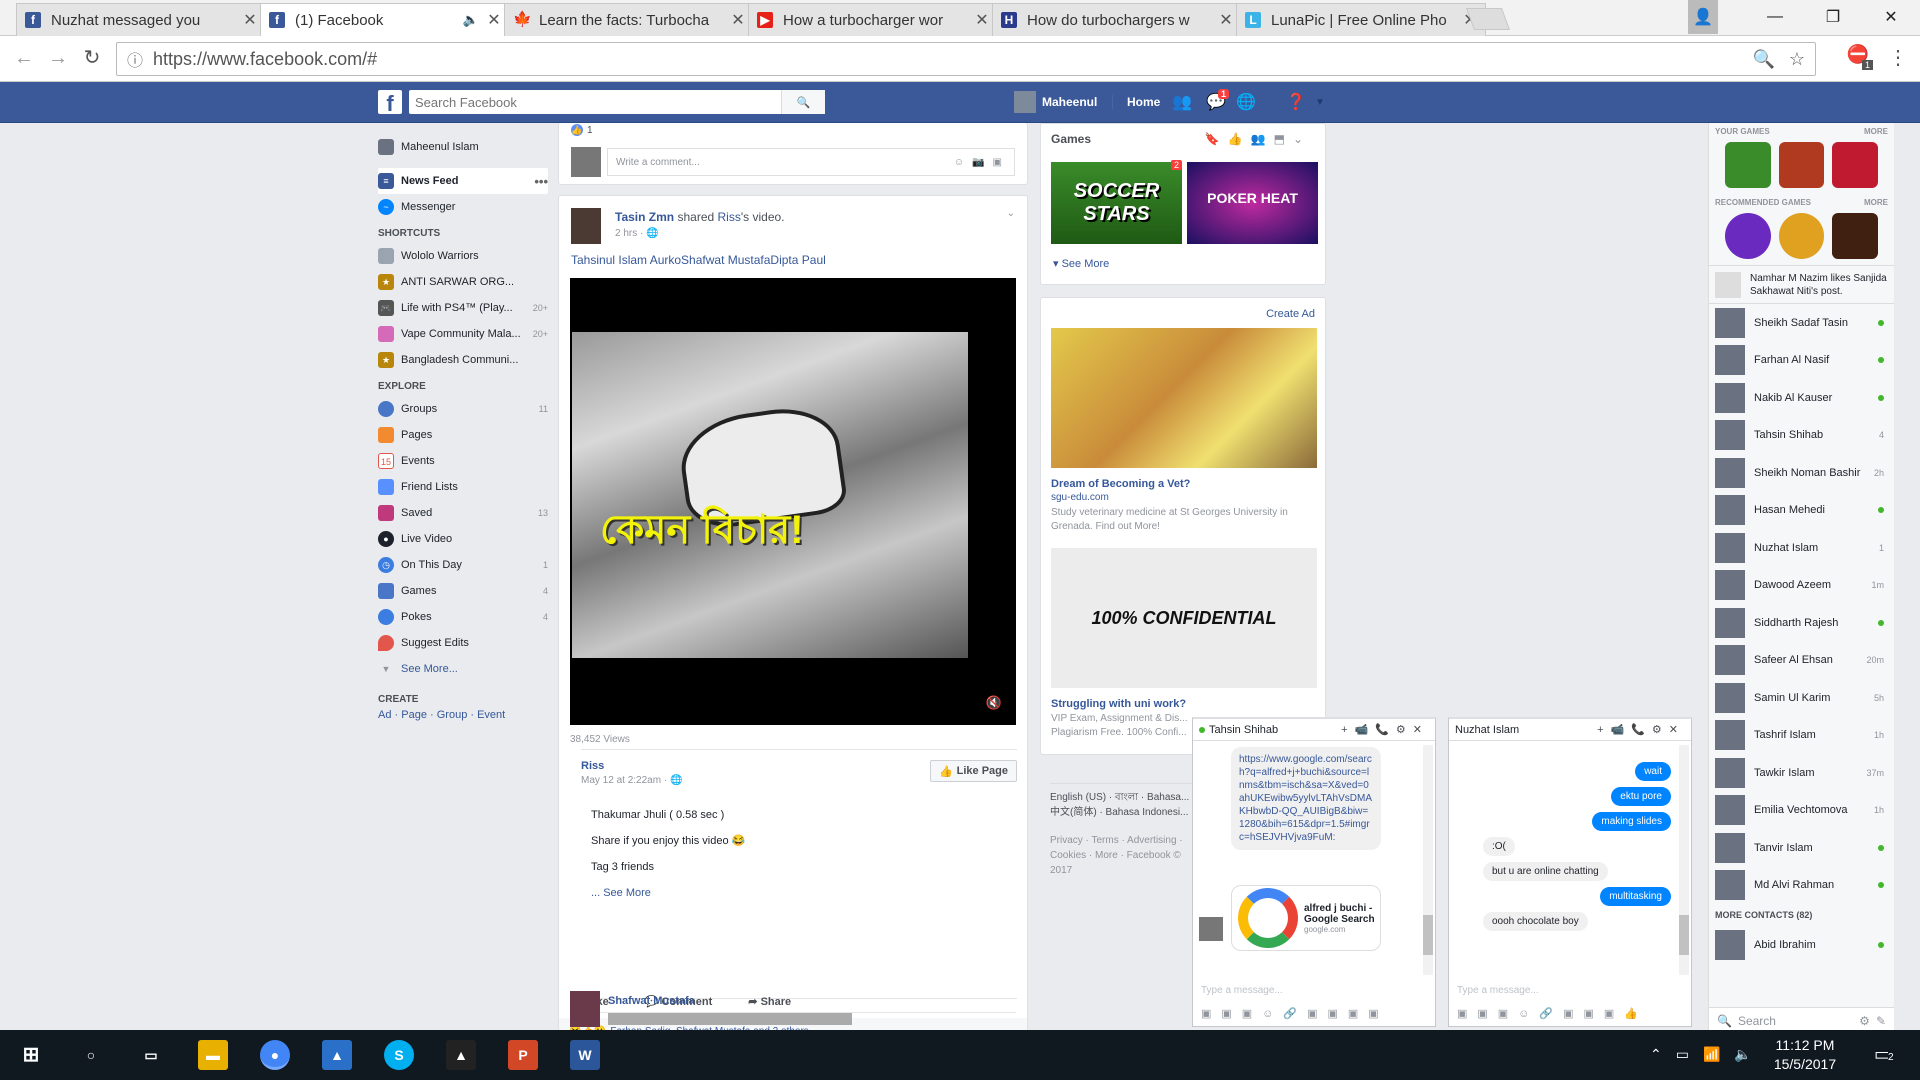  Describe the element at coordinates (337, 1055) in the screenshot. I see `matlab-icon: ▲` at that location.